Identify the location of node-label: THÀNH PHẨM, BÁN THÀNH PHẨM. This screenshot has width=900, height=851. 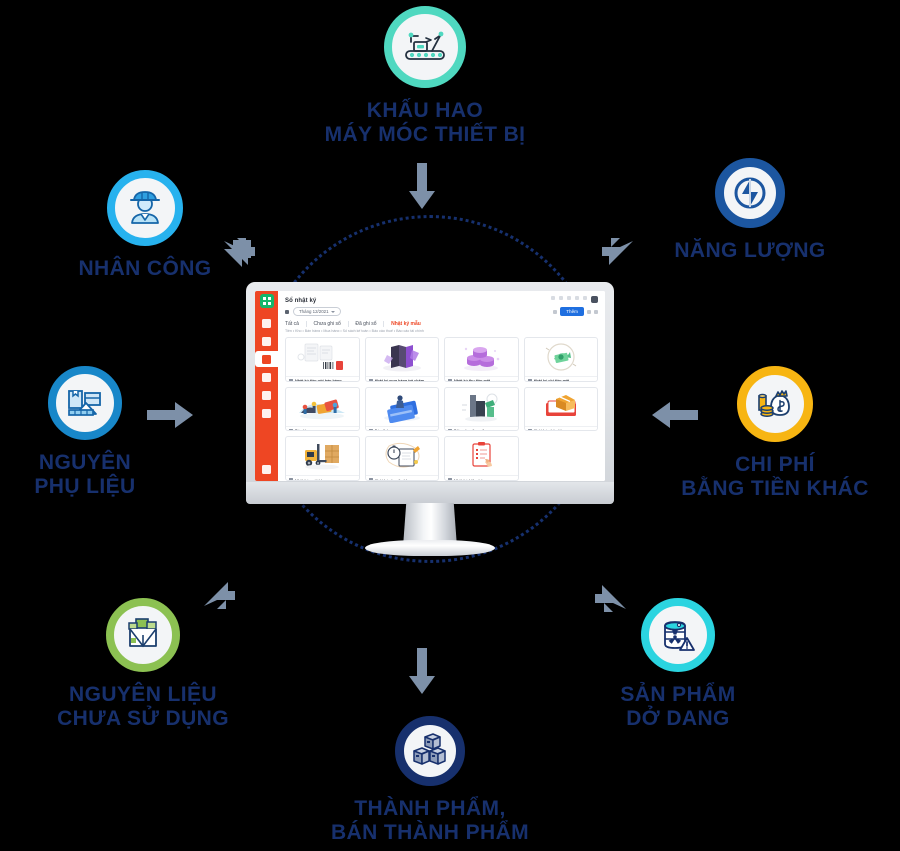
(430, 821).